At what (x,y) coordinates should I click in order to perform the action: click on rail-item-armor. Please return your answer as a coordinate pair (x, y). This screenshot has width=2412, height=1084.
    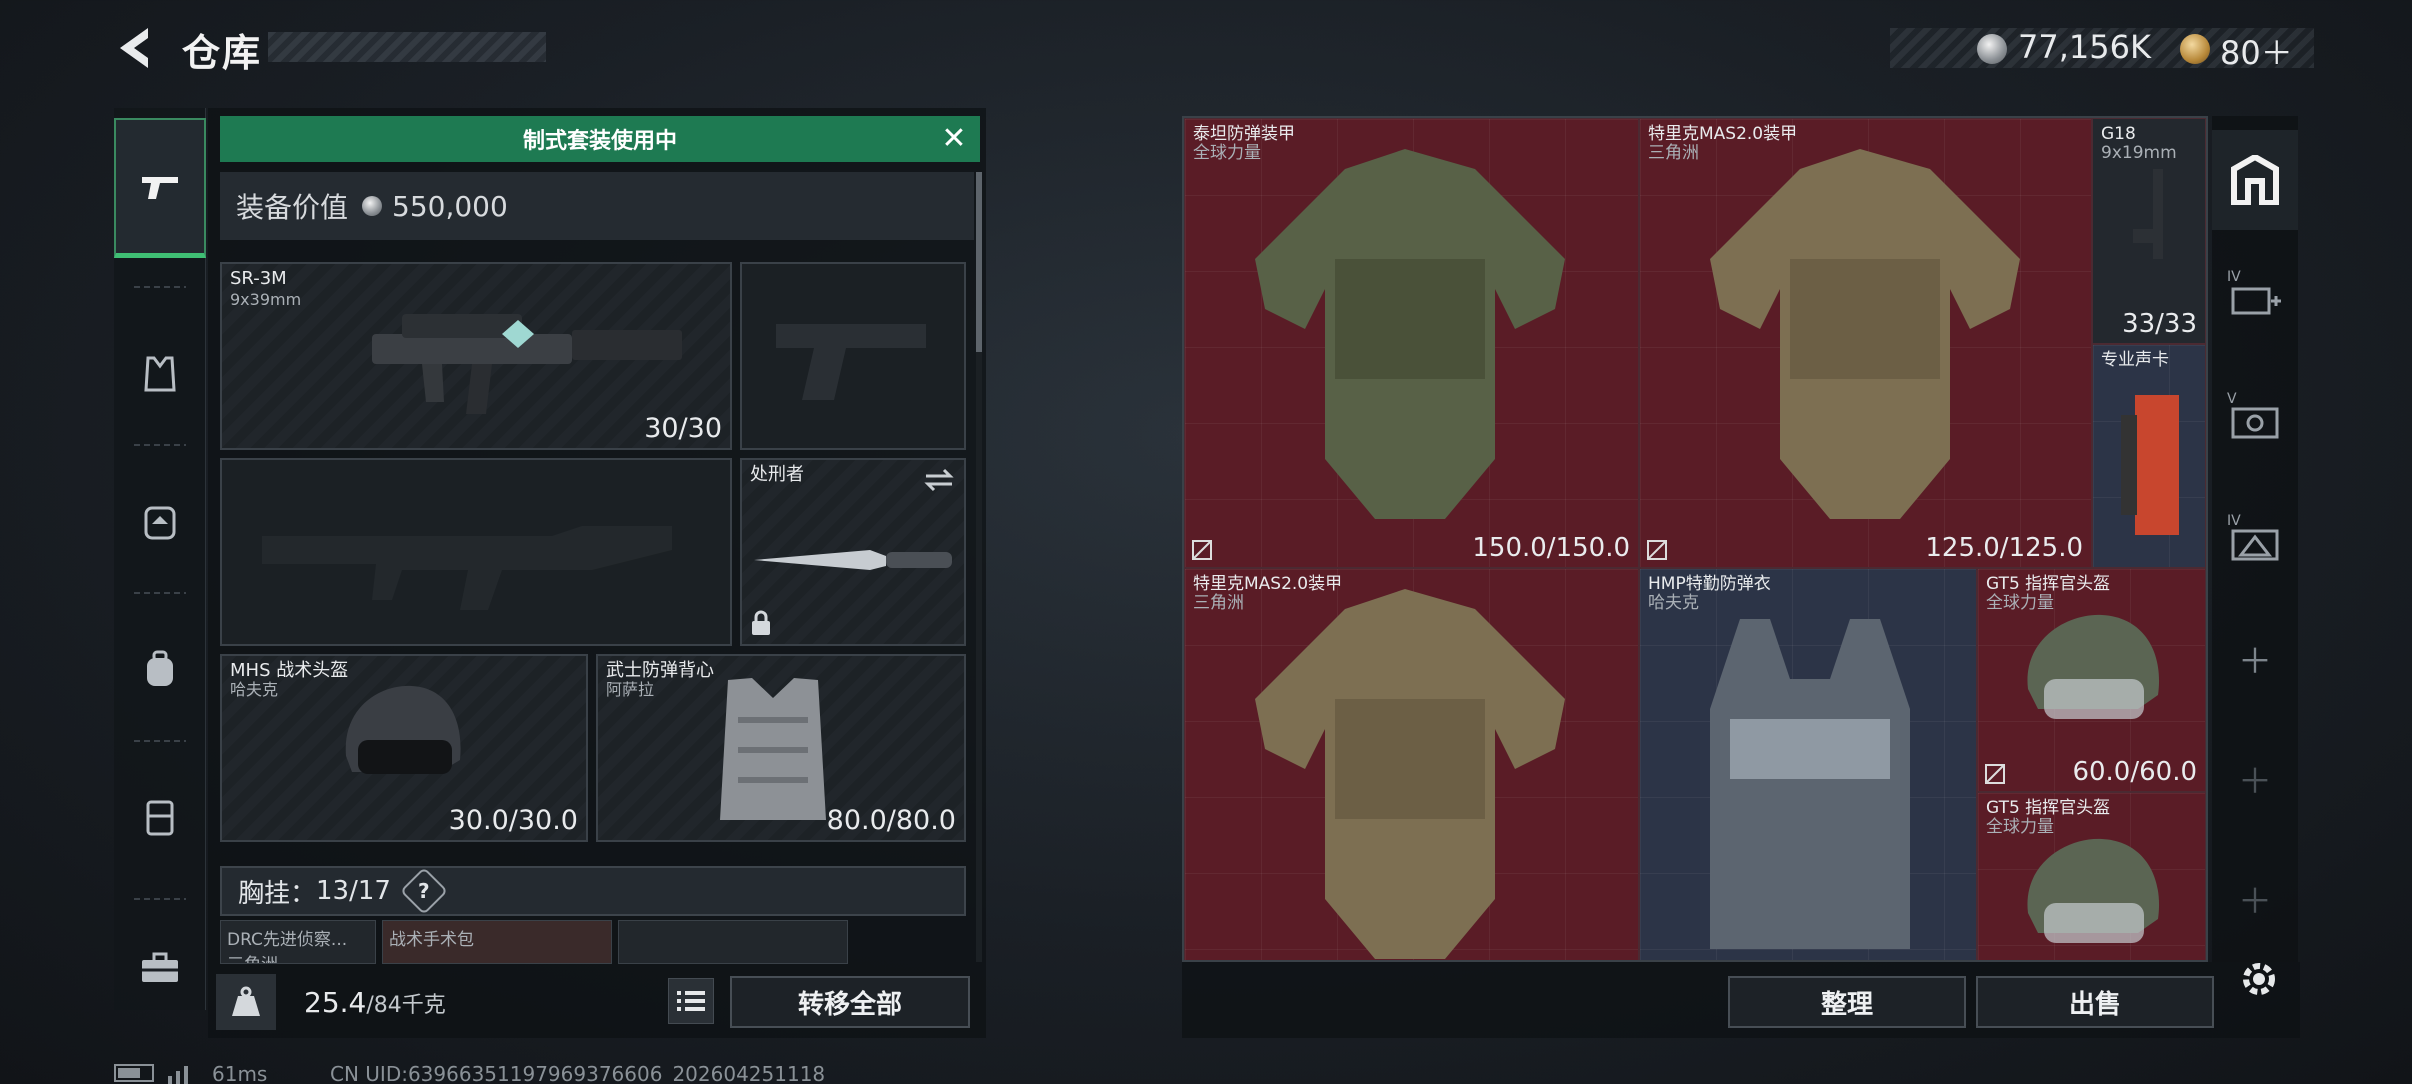
    Looking at the image, I should click on (160, 374).